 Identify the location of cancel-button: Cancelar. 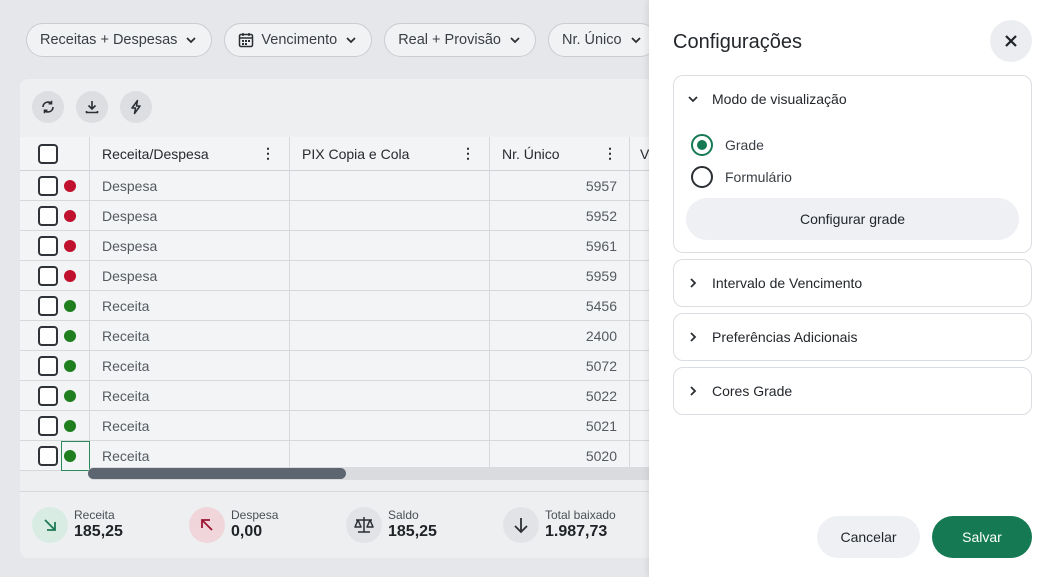
(868, 537).